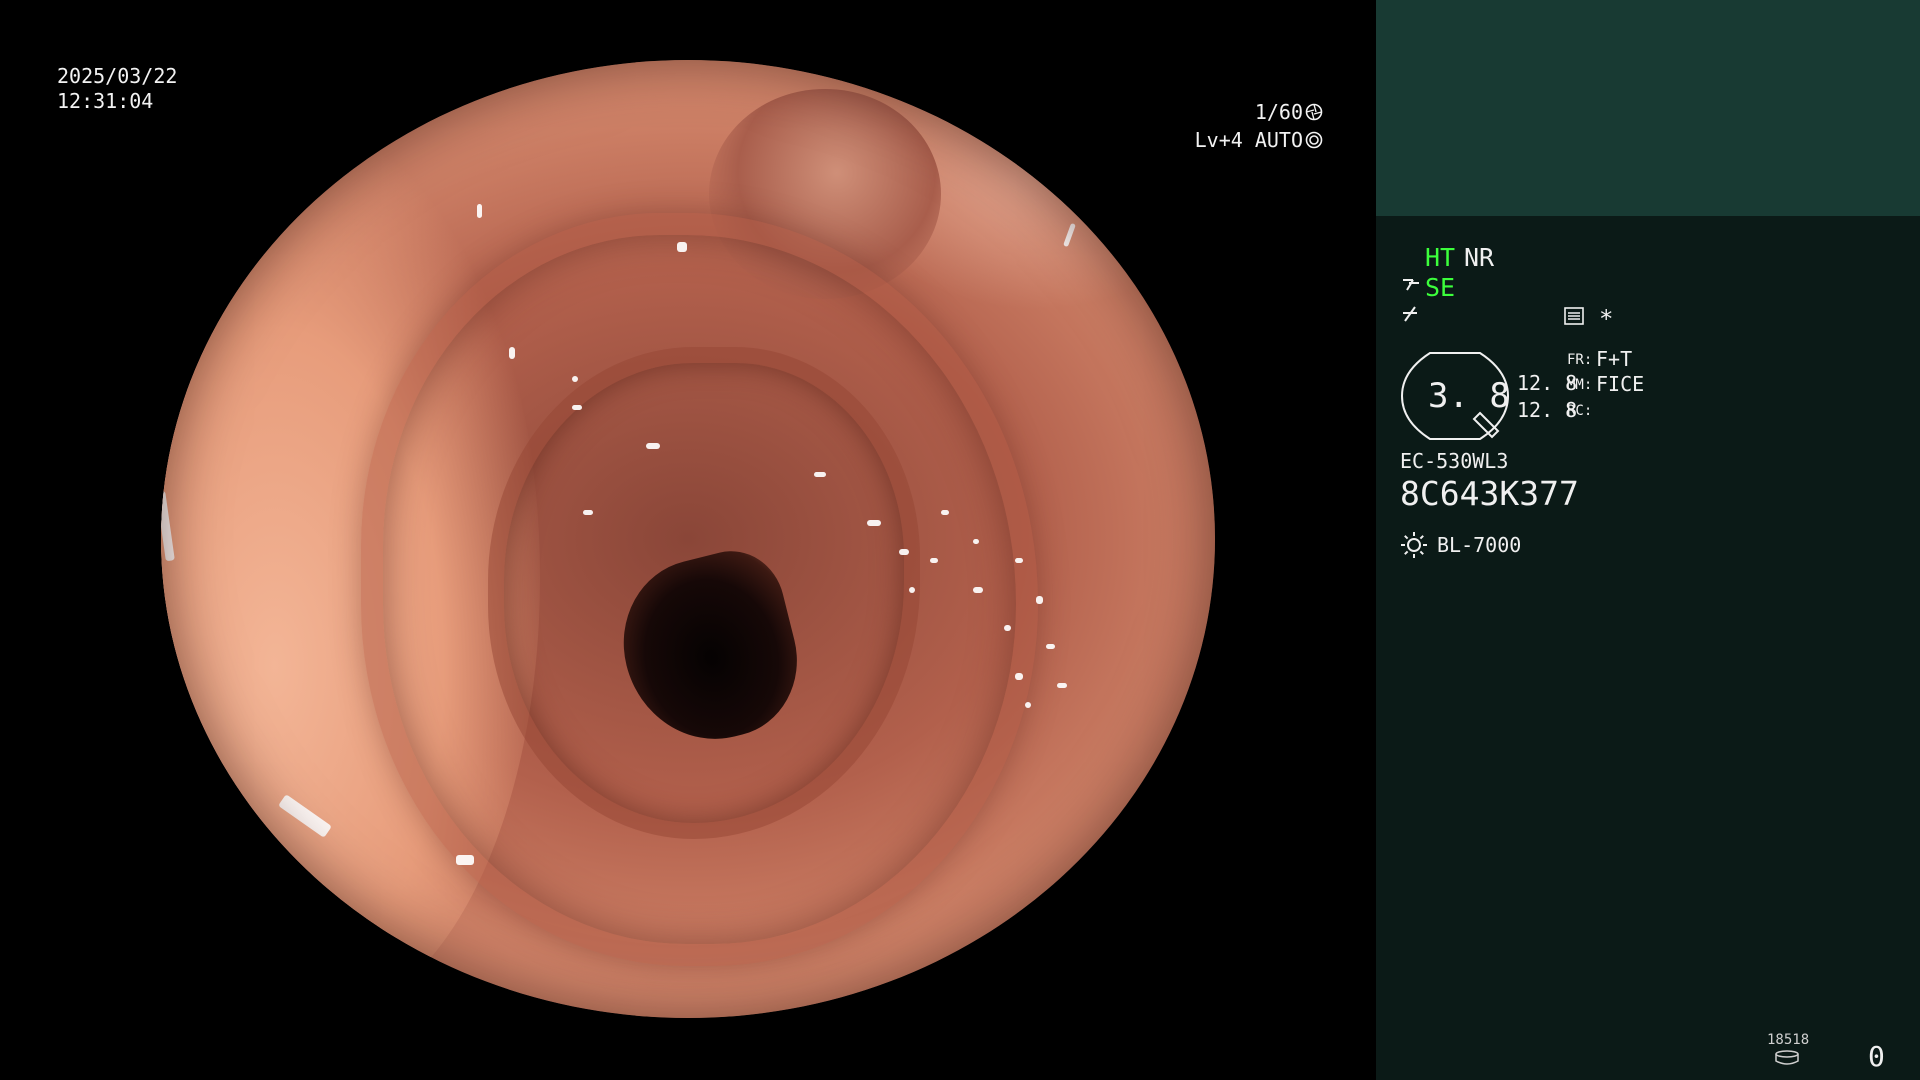 The width and height of the screenshot is (1920, 1080). Describe the element at coordinates (1580, 385) in the screenshot. I see `mm-key: MM:` at that location.